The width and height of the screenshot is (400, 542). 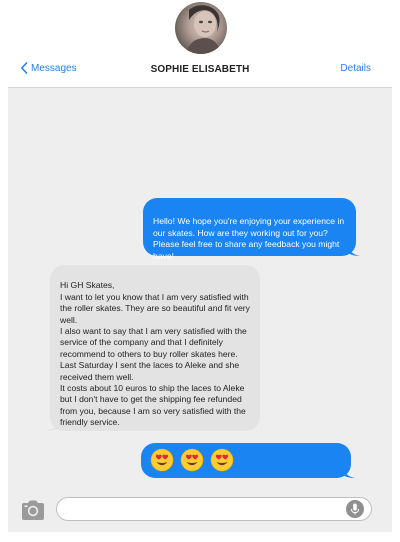 What do you see at coordinates (201, 28) in the screenshot?
I see `avatar` at bounding box center [201, 28].